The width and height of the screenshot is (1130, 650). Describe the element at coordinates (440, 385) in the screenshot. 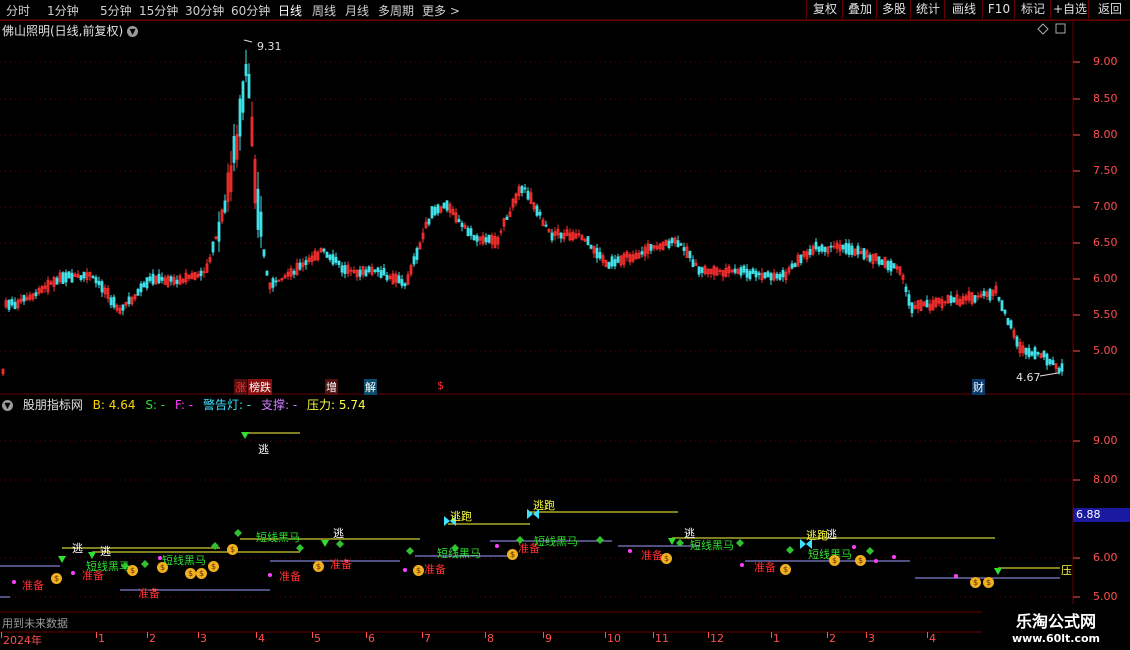

I see `event-marker-dollar: $` at that location.